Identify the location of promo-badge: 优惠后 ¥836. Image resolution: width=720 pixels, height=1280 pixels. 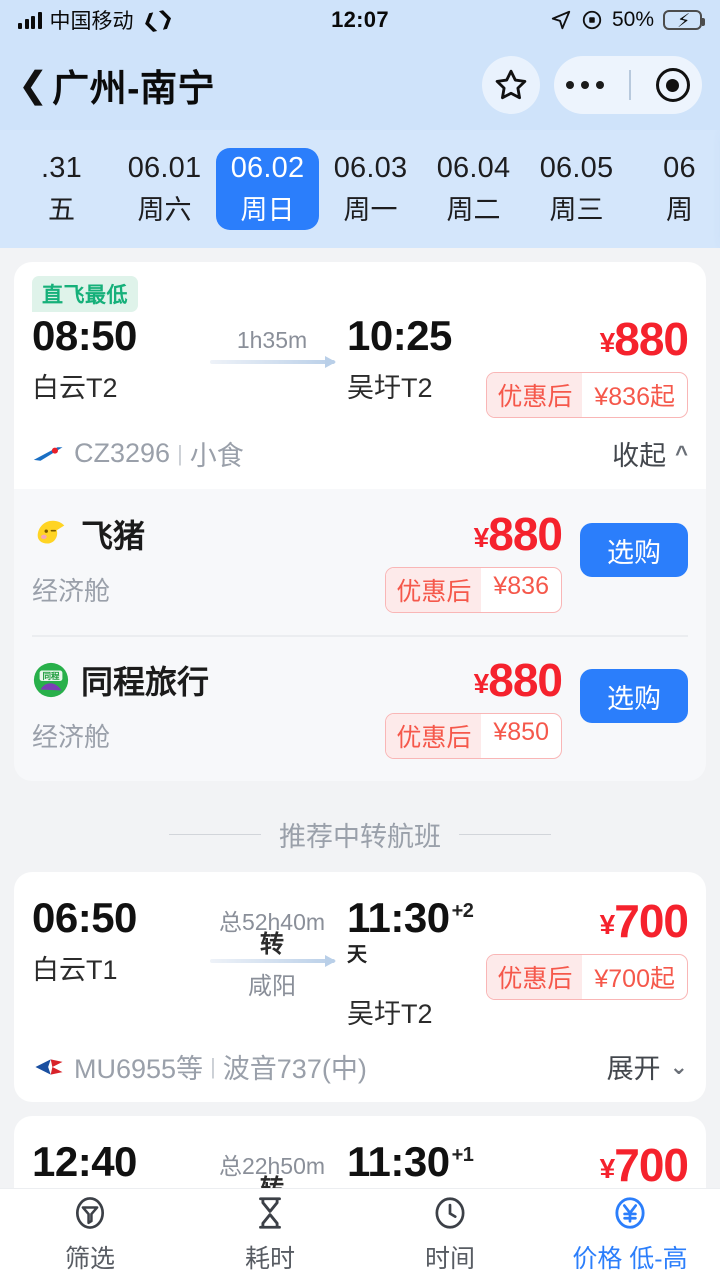
(473, 590).